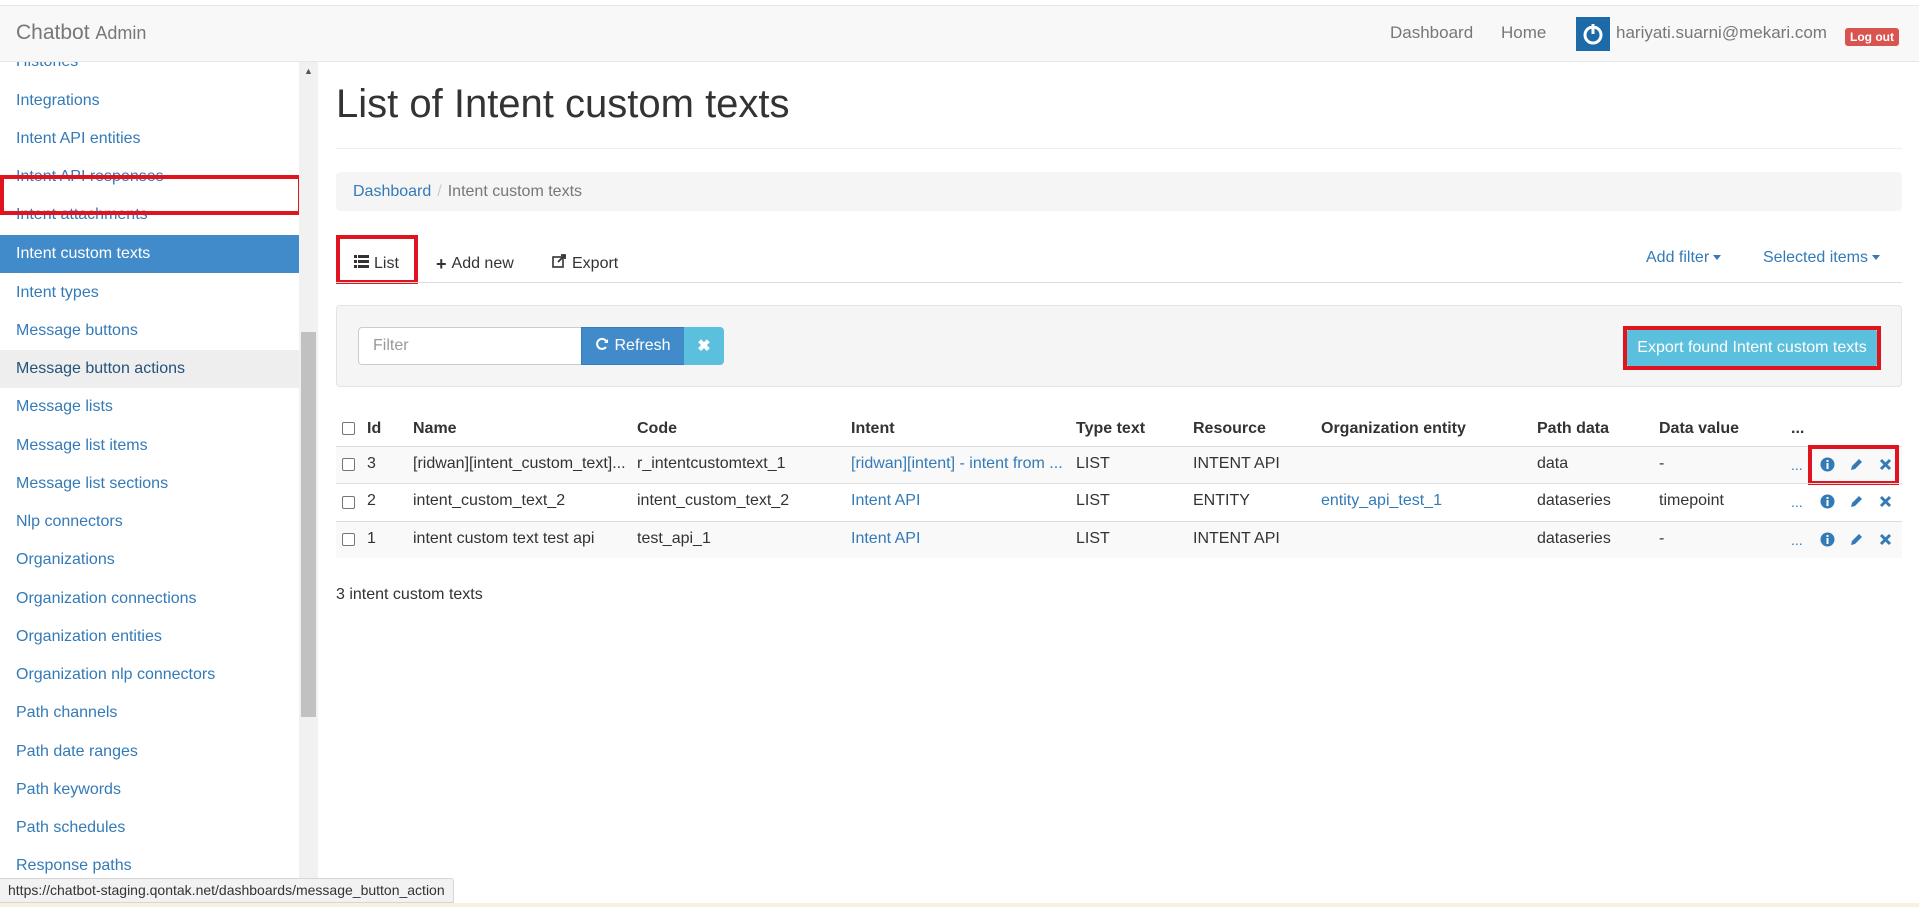 The height and width of the screenshot is (907, 1919). Describe the element at coordinates (657, 429) in the screenshot. I see `column-header-code: Code` at that location.